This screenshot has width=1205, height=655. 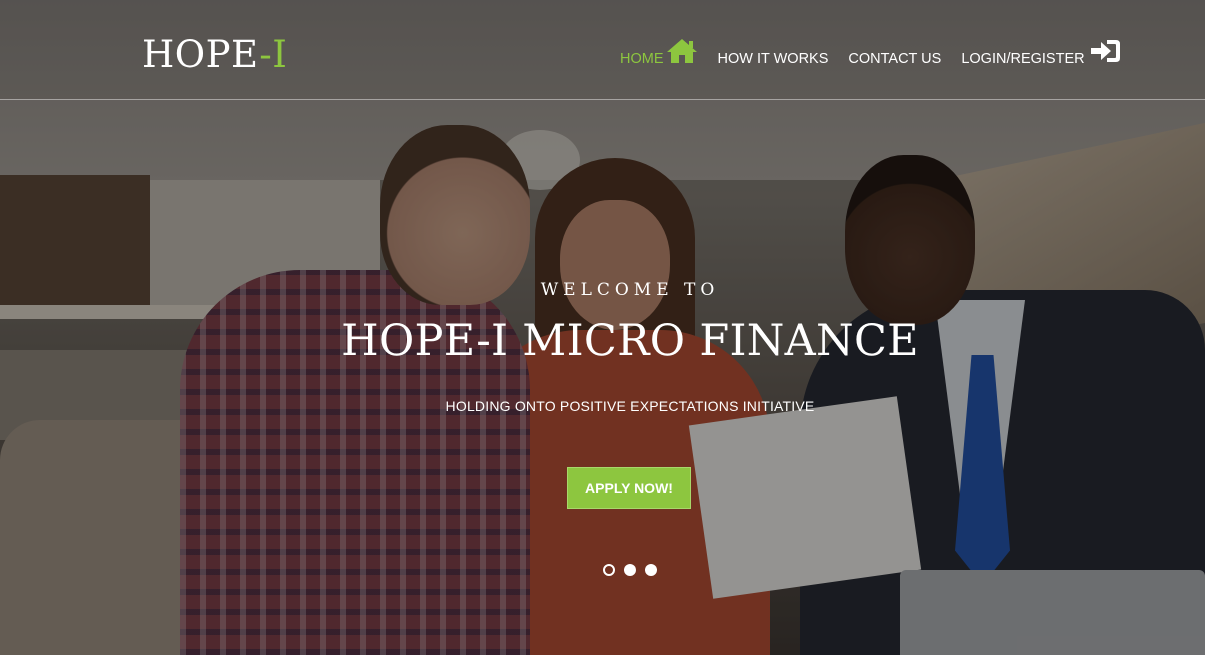 I want to click on home-icon, so click(x=682, y=53).